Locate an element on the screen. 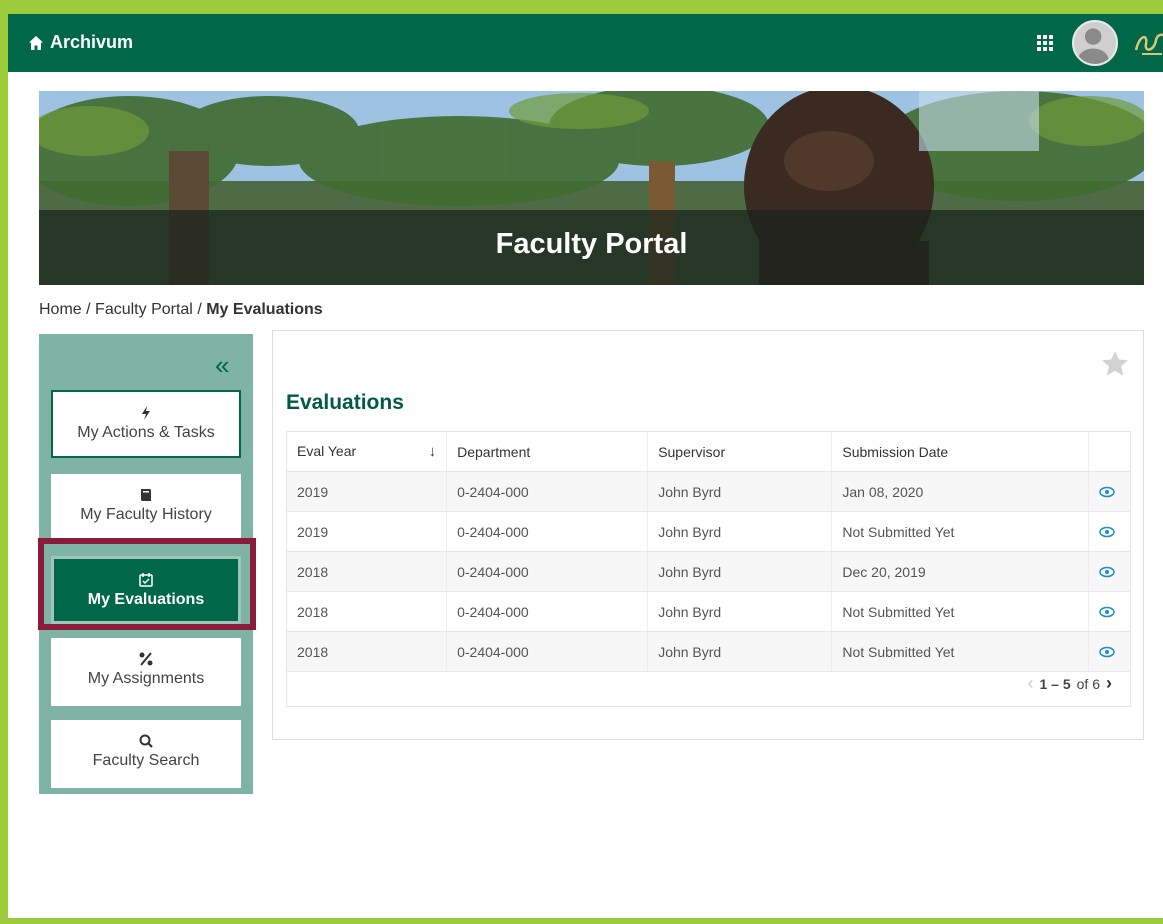 The height and width of the screenshot is (924, 1163). home-icon is located at coordinates (36, 42).